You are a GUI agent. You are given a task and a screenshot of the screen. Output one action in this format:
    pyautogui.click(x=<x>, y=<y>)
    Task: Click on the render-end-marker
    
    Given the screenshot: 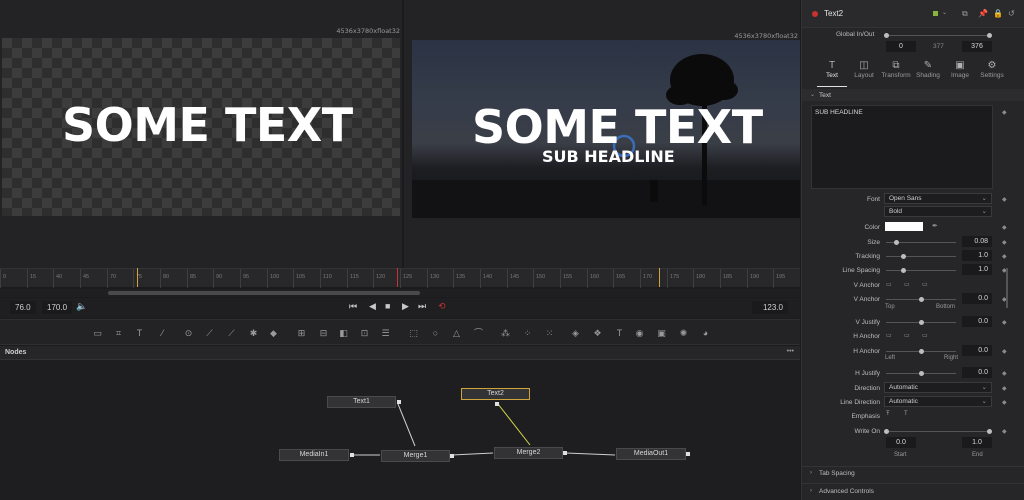 What is the action you would take?
    pyautogui.click(x=659, y=277)
    